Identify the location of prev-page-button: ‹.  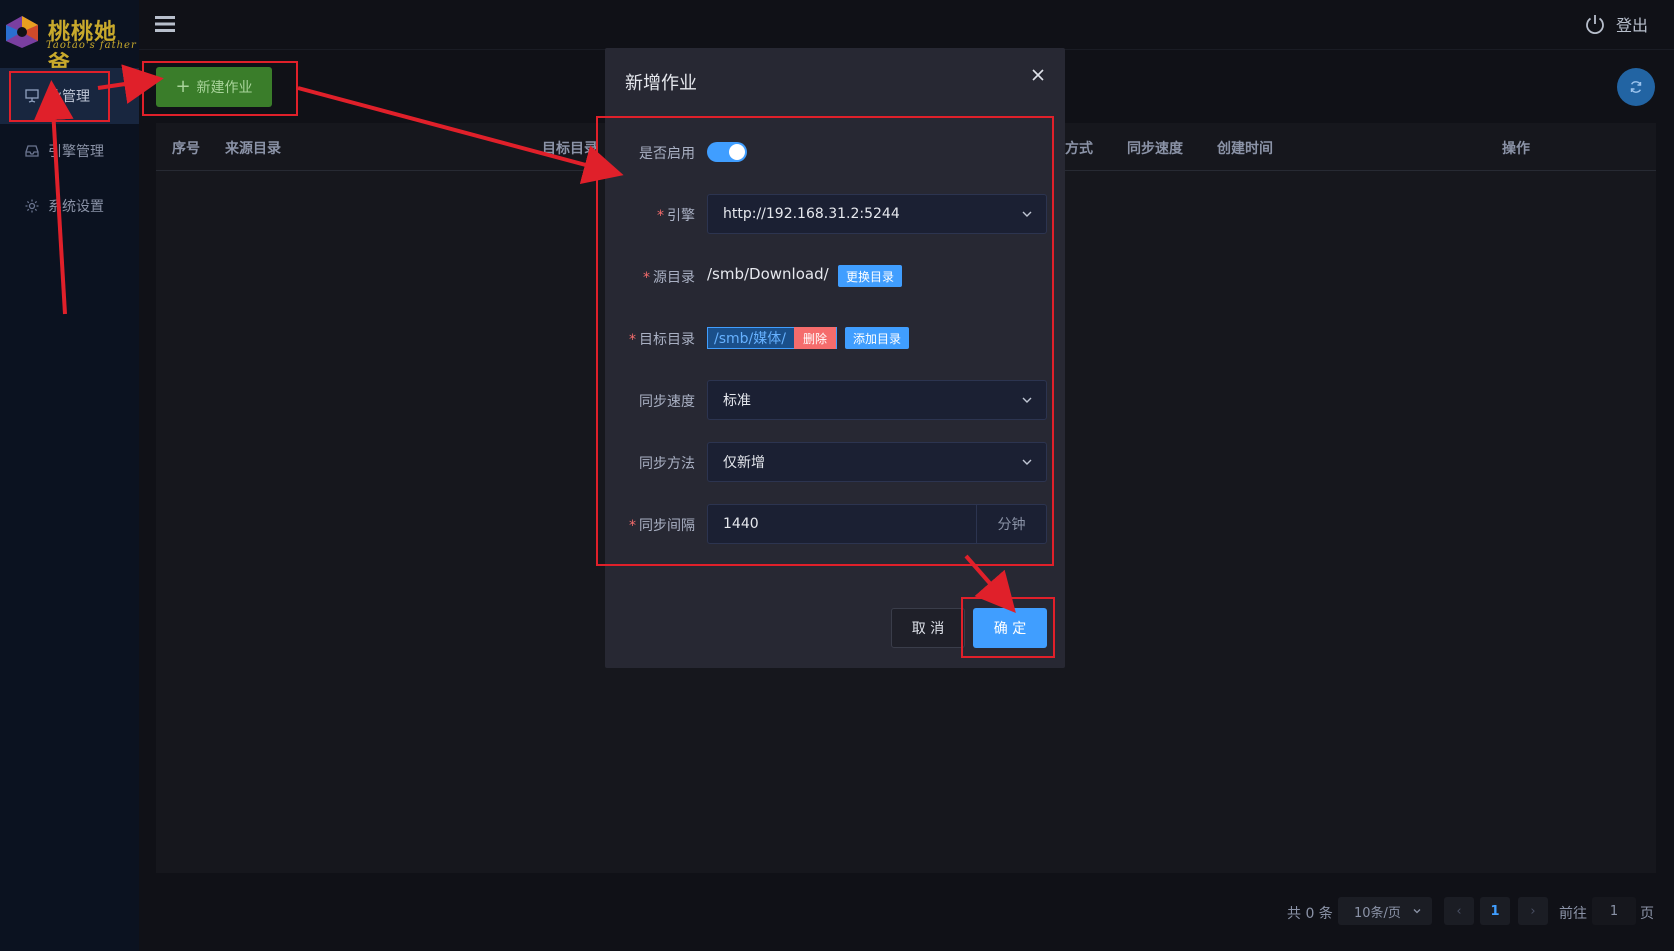
(1459, 911).